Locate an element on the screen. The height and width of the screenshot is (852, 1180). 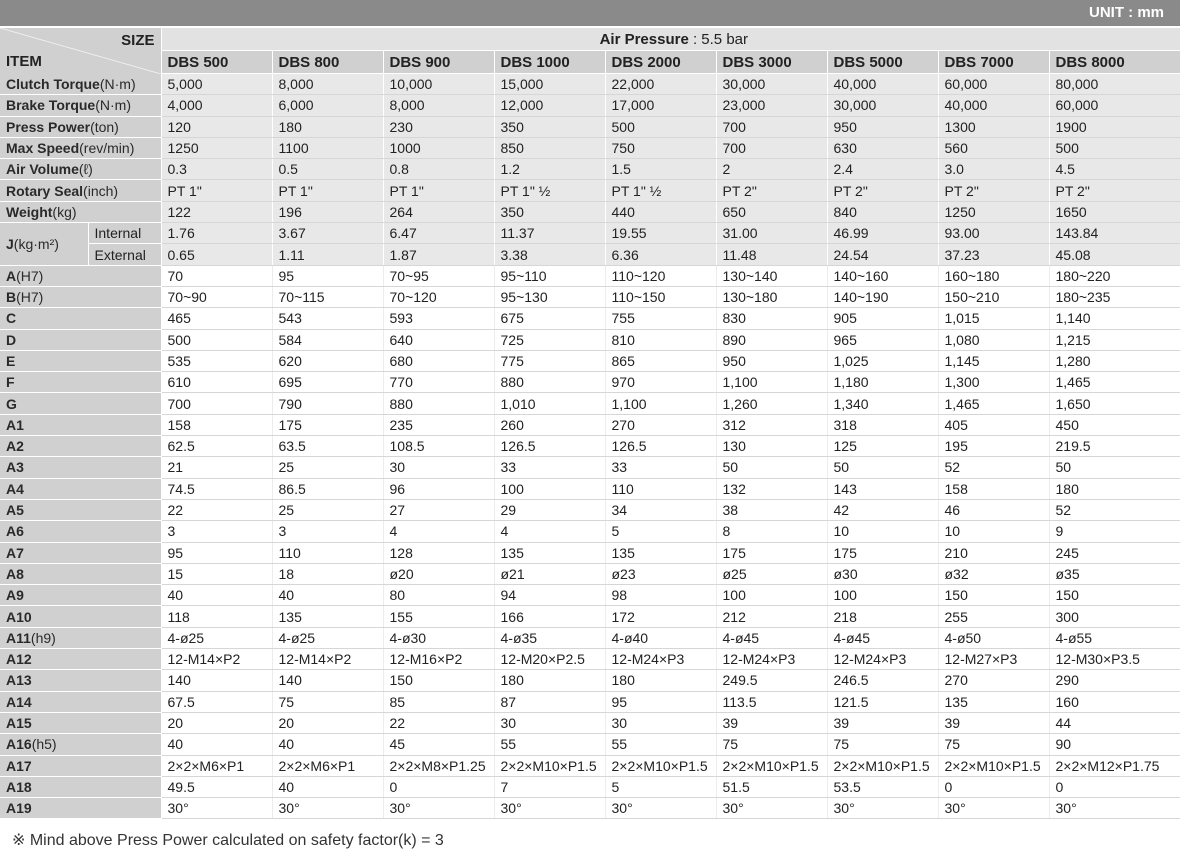
value-cell: 30 is located at coordinates (439, 467).